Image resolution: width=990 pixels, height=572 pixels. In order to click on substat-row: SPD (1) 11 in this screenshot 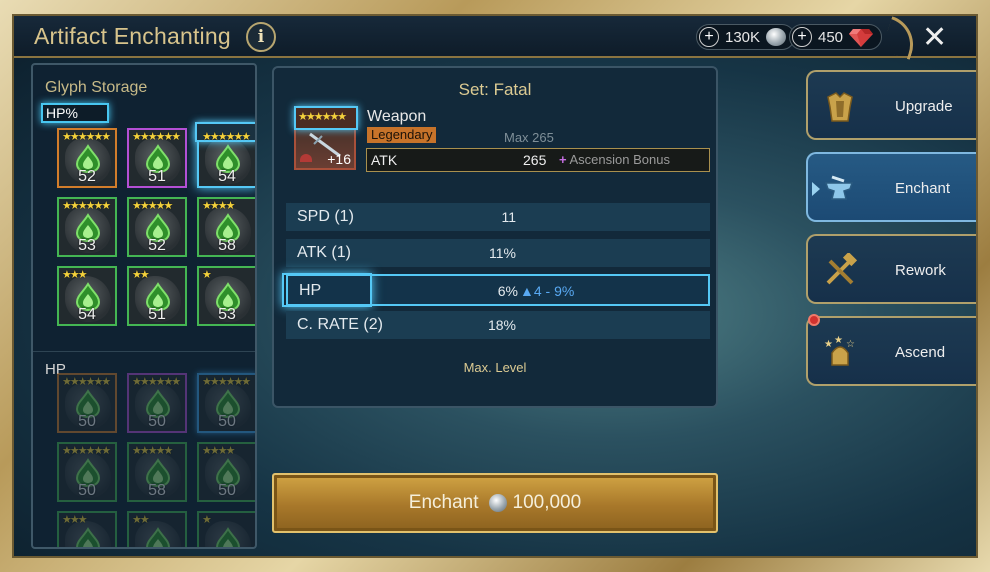, I will do `click(498, 217)`.